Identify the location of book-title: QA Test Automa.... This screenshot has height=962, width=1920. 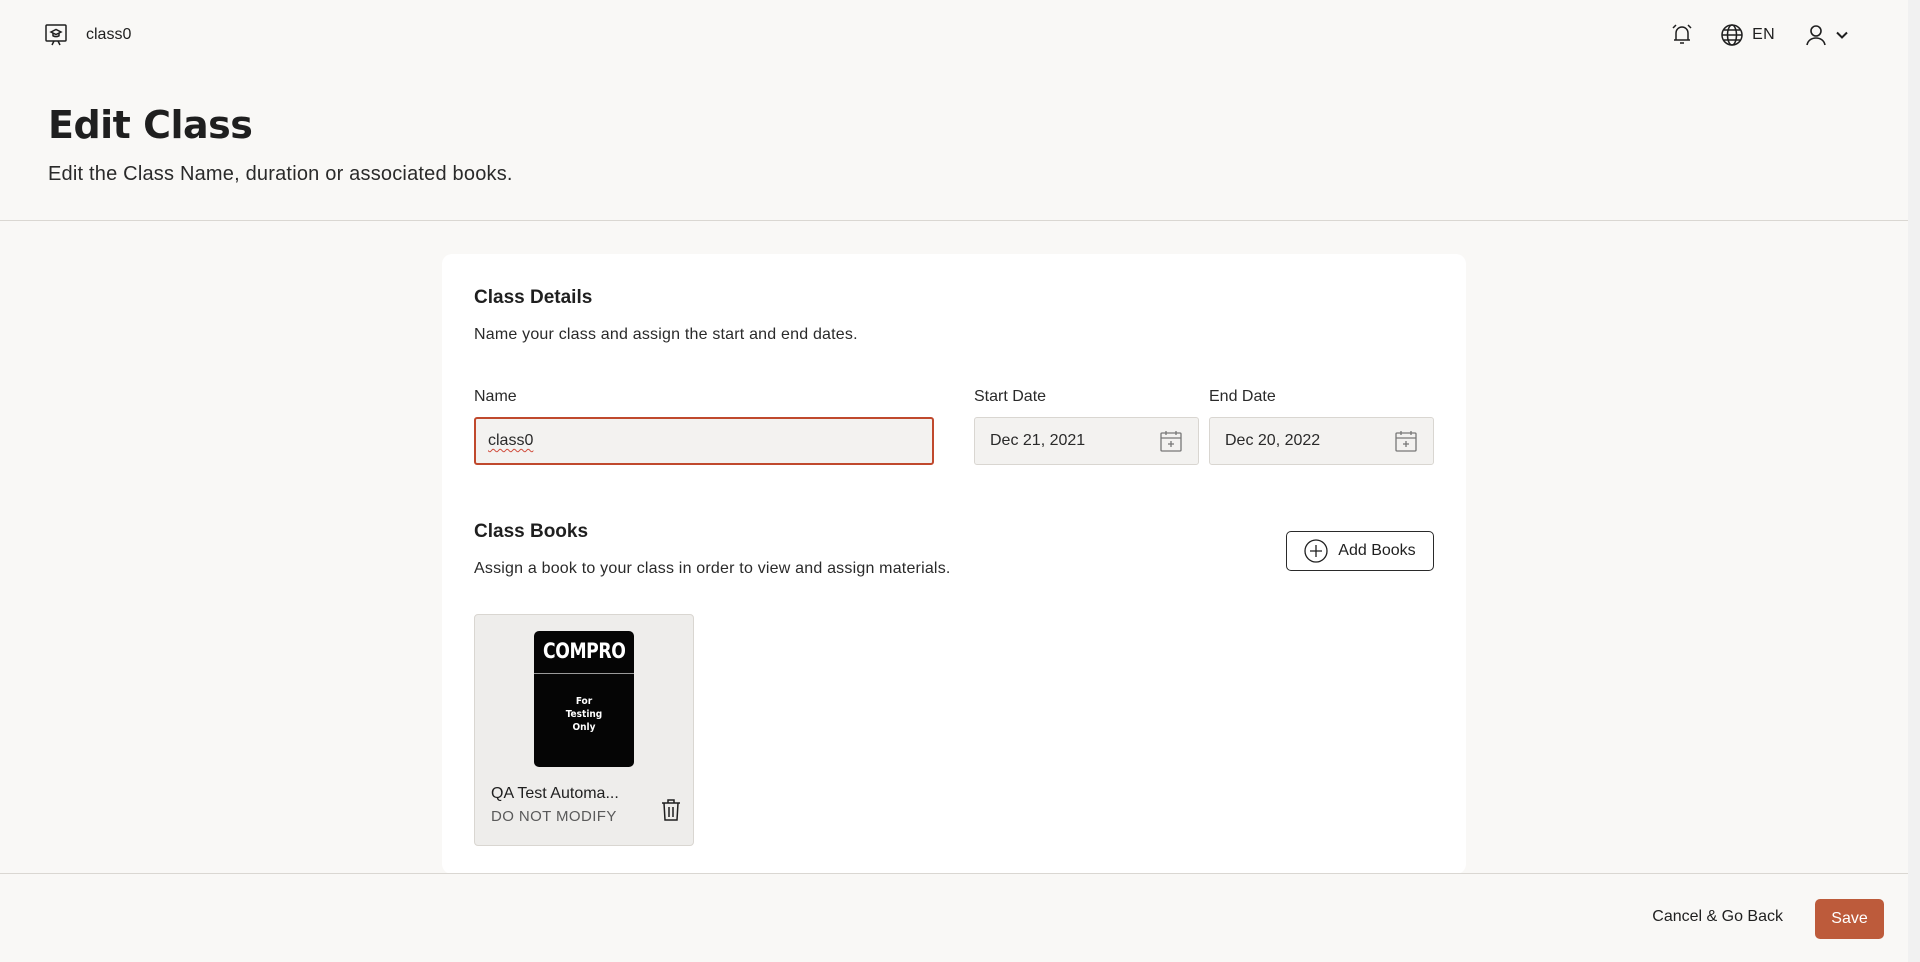
(555, 793).